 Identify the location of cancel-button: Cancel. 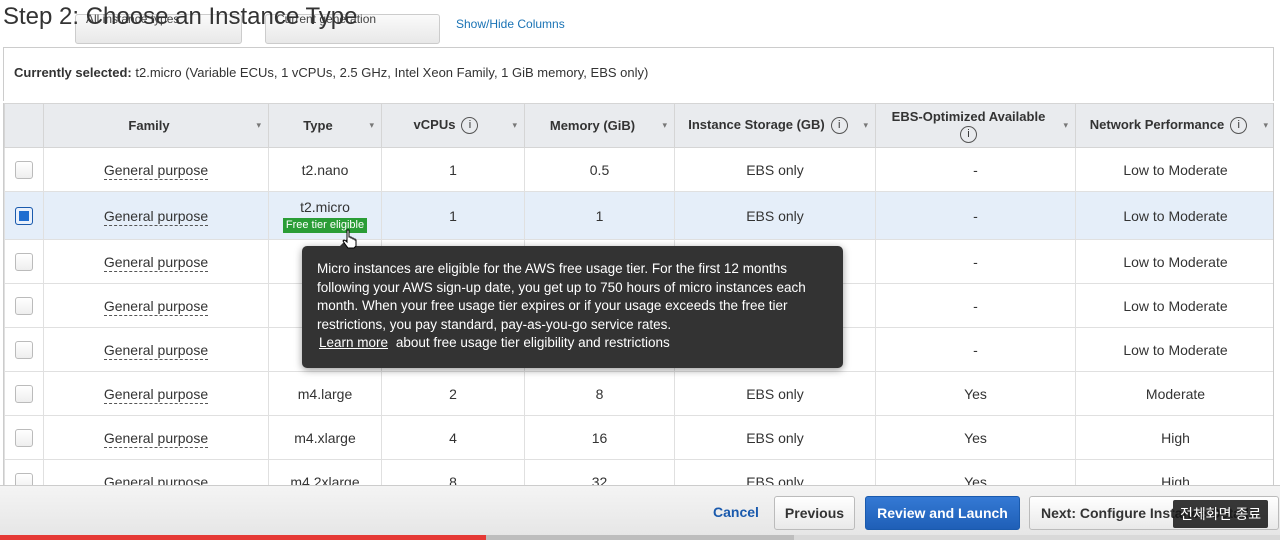
(736, 513).